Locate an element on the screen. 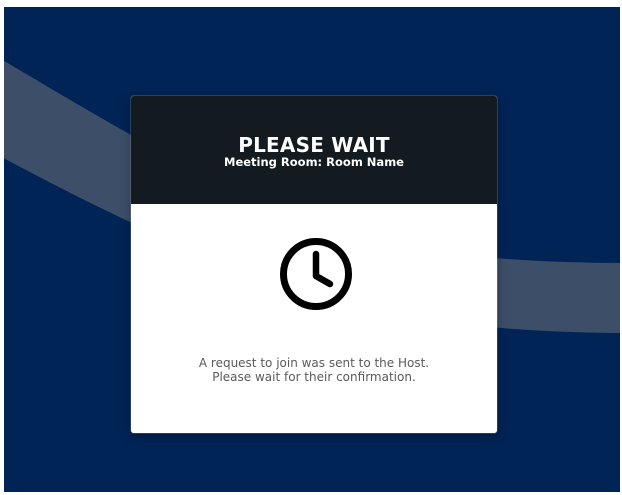 The height and width of the screenshot is (495, 622). clock-icon is located at coordinates (316, 274).